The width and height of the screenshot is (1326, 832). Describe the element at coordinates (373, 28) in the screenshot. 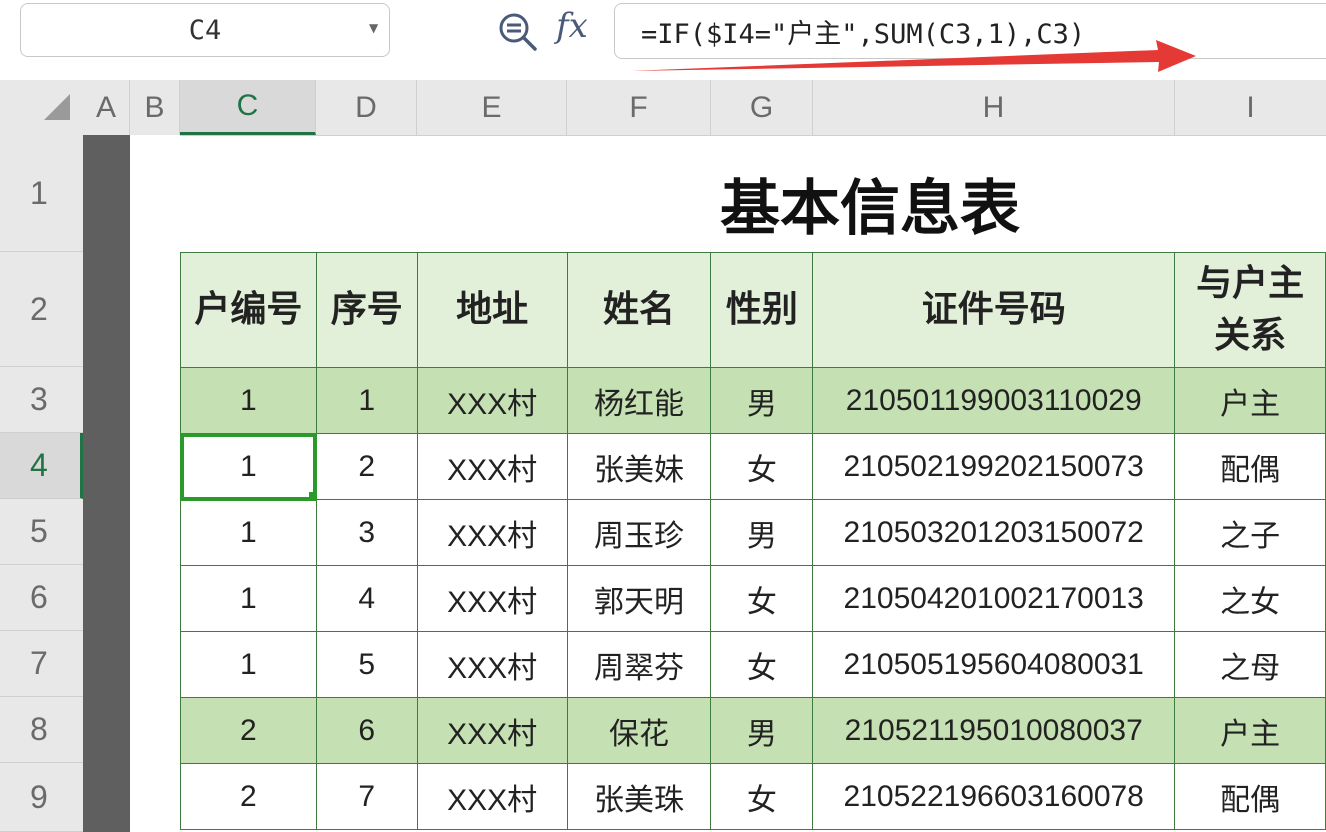

I see `chevron-down-icon: ▼` at that location.